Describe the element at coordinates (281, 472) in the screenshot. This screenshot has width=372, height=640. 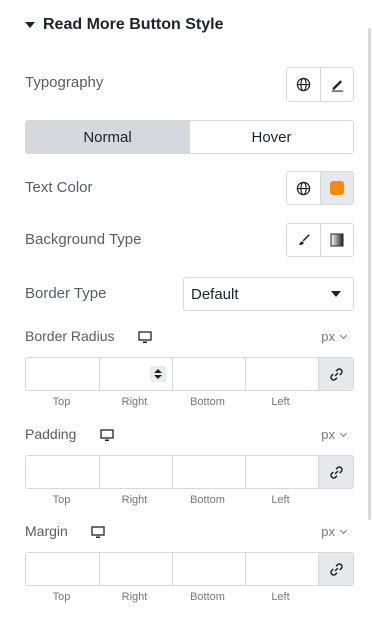
I see `padding-left-input` at that location.